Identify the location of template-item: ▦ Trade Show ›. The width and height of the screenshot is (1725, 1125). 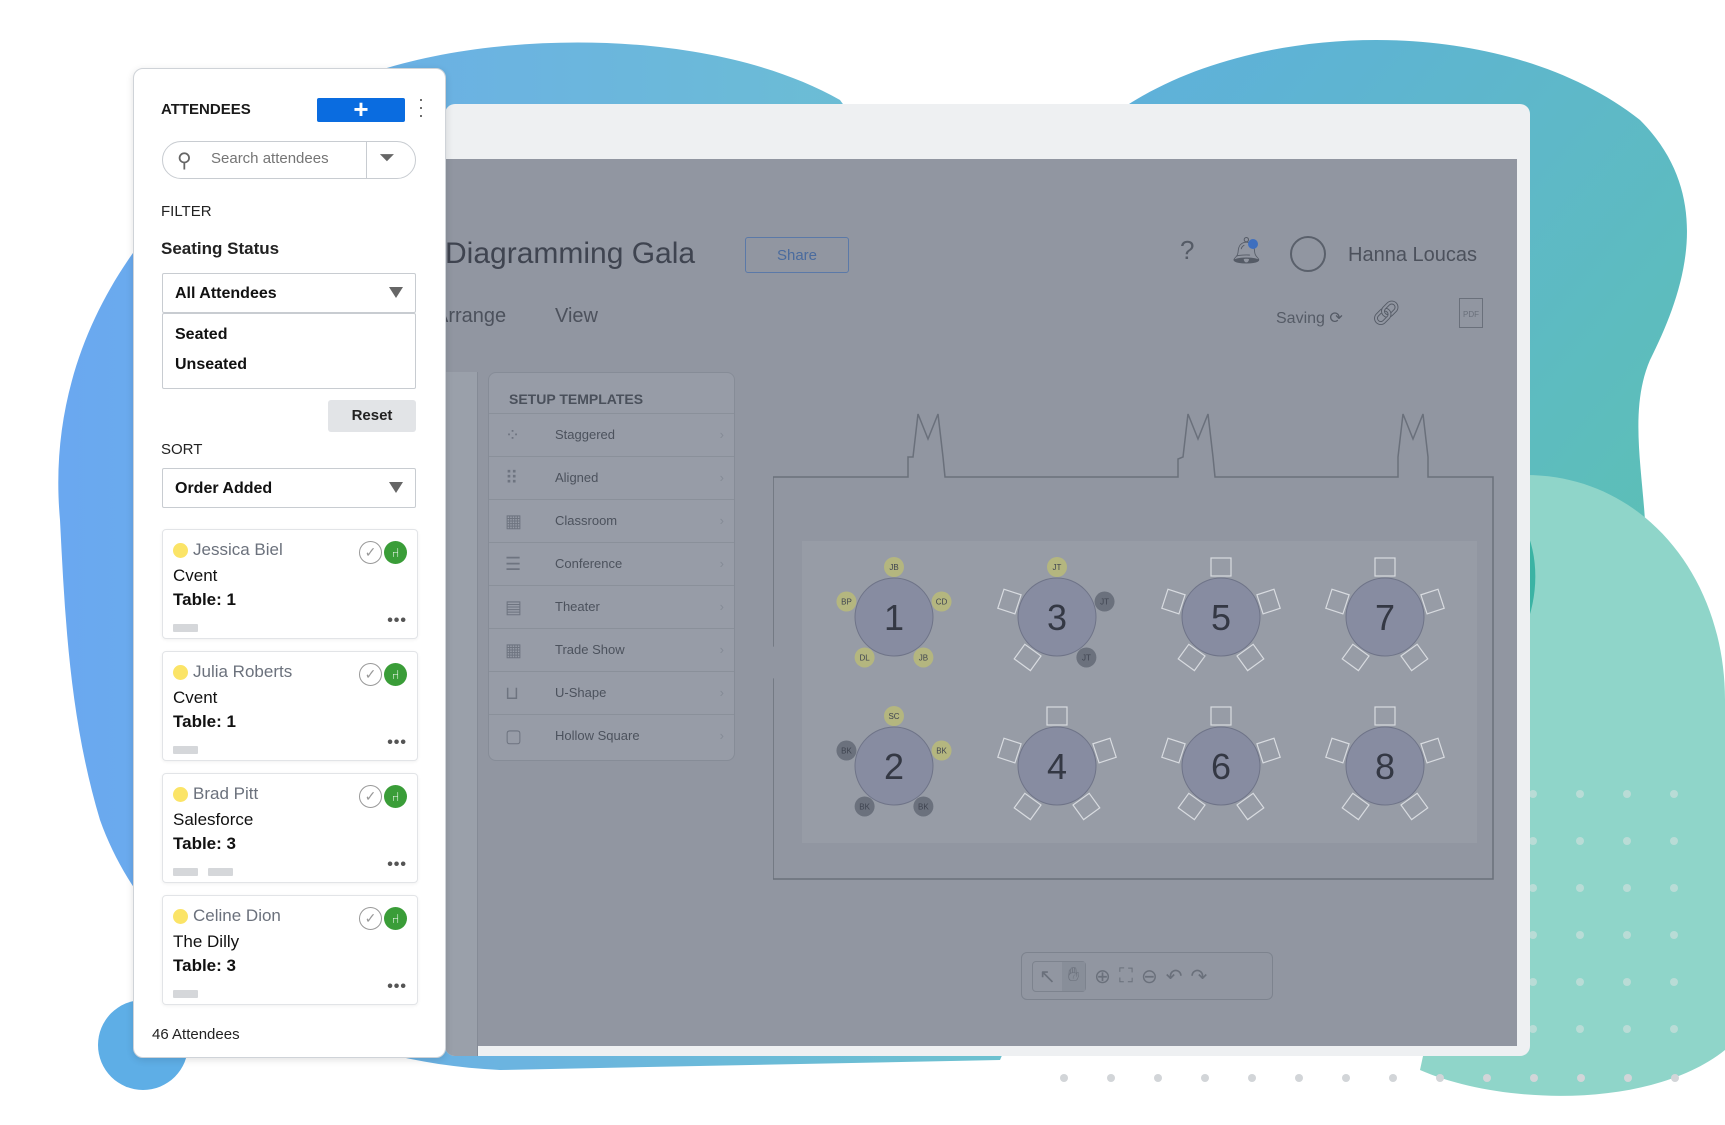
(611, 649).